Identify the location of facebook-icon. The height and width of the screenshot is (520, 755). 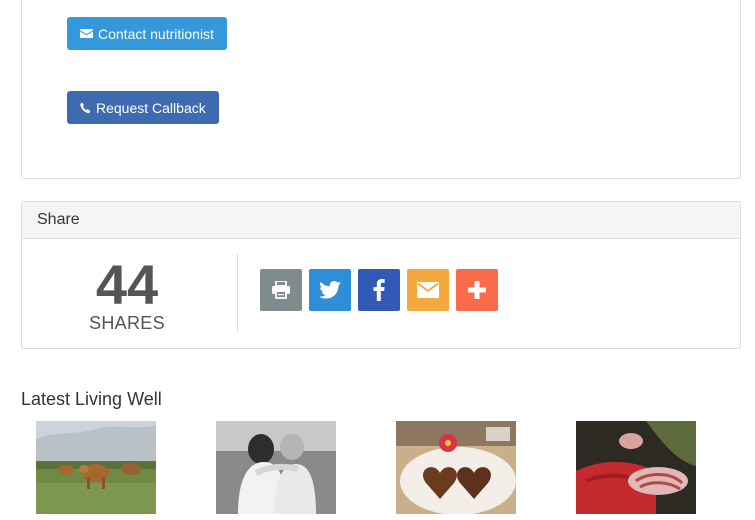
(379, 290).